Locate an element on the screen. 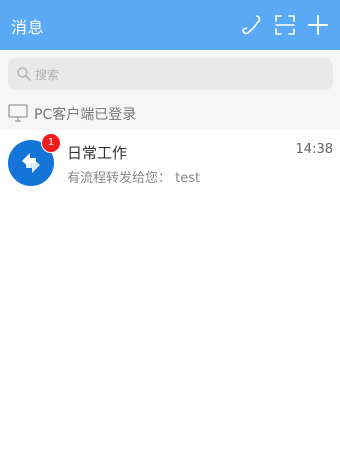  workflow-icon is located at coordinates (31, 163).